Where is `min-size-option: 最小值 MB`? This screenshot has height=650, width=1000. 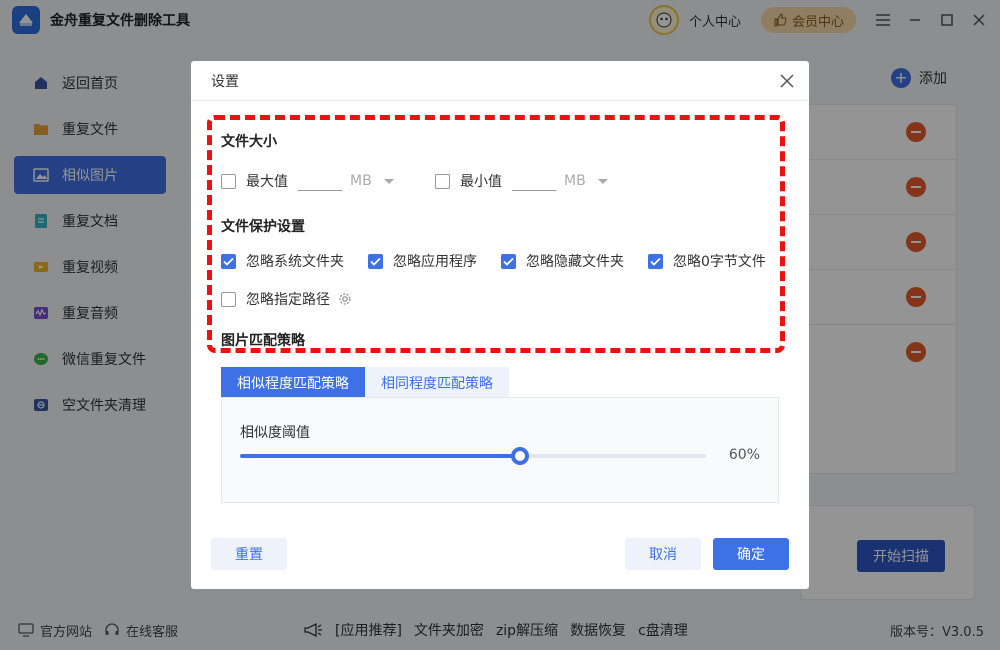 min-size-option: 最小值 MB is located at coordinates (521, 181).